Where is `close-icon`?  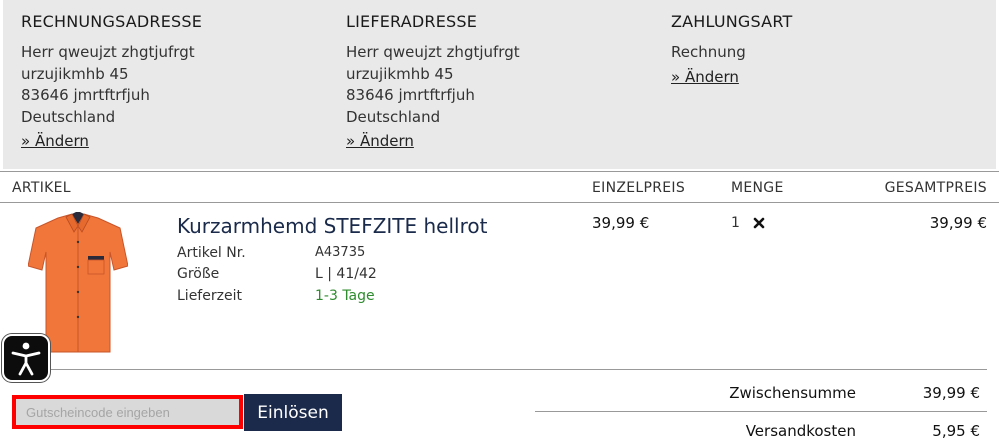
close-icon is located at coordinates (759, 223).